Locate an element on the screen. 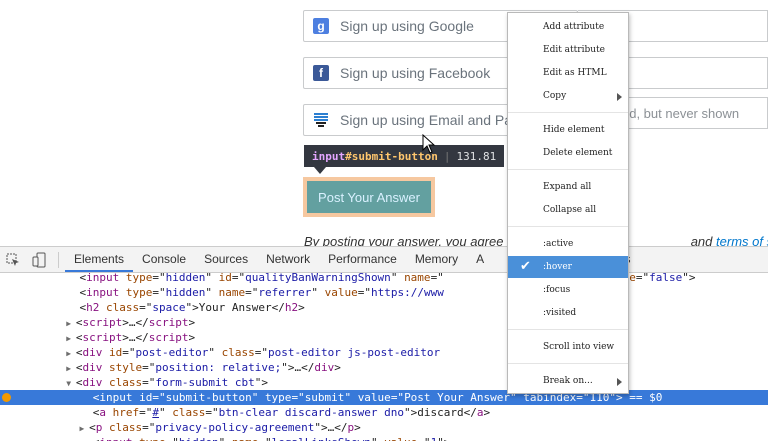  tab-network: Network is located at coordinates (288, 259).